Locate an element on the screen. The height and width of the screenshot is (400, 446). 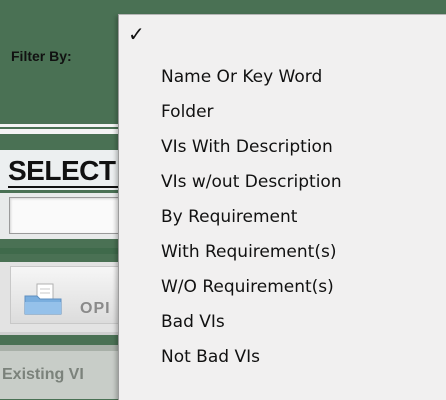
menu-item-vis-with-description: VIs With Description is located at coordinates (282, 147).